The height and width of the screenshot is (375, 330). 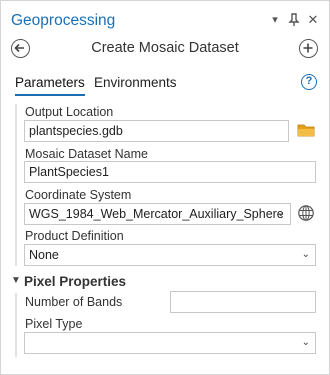 I want to click on pin-icon, so click(x=294, y=20).